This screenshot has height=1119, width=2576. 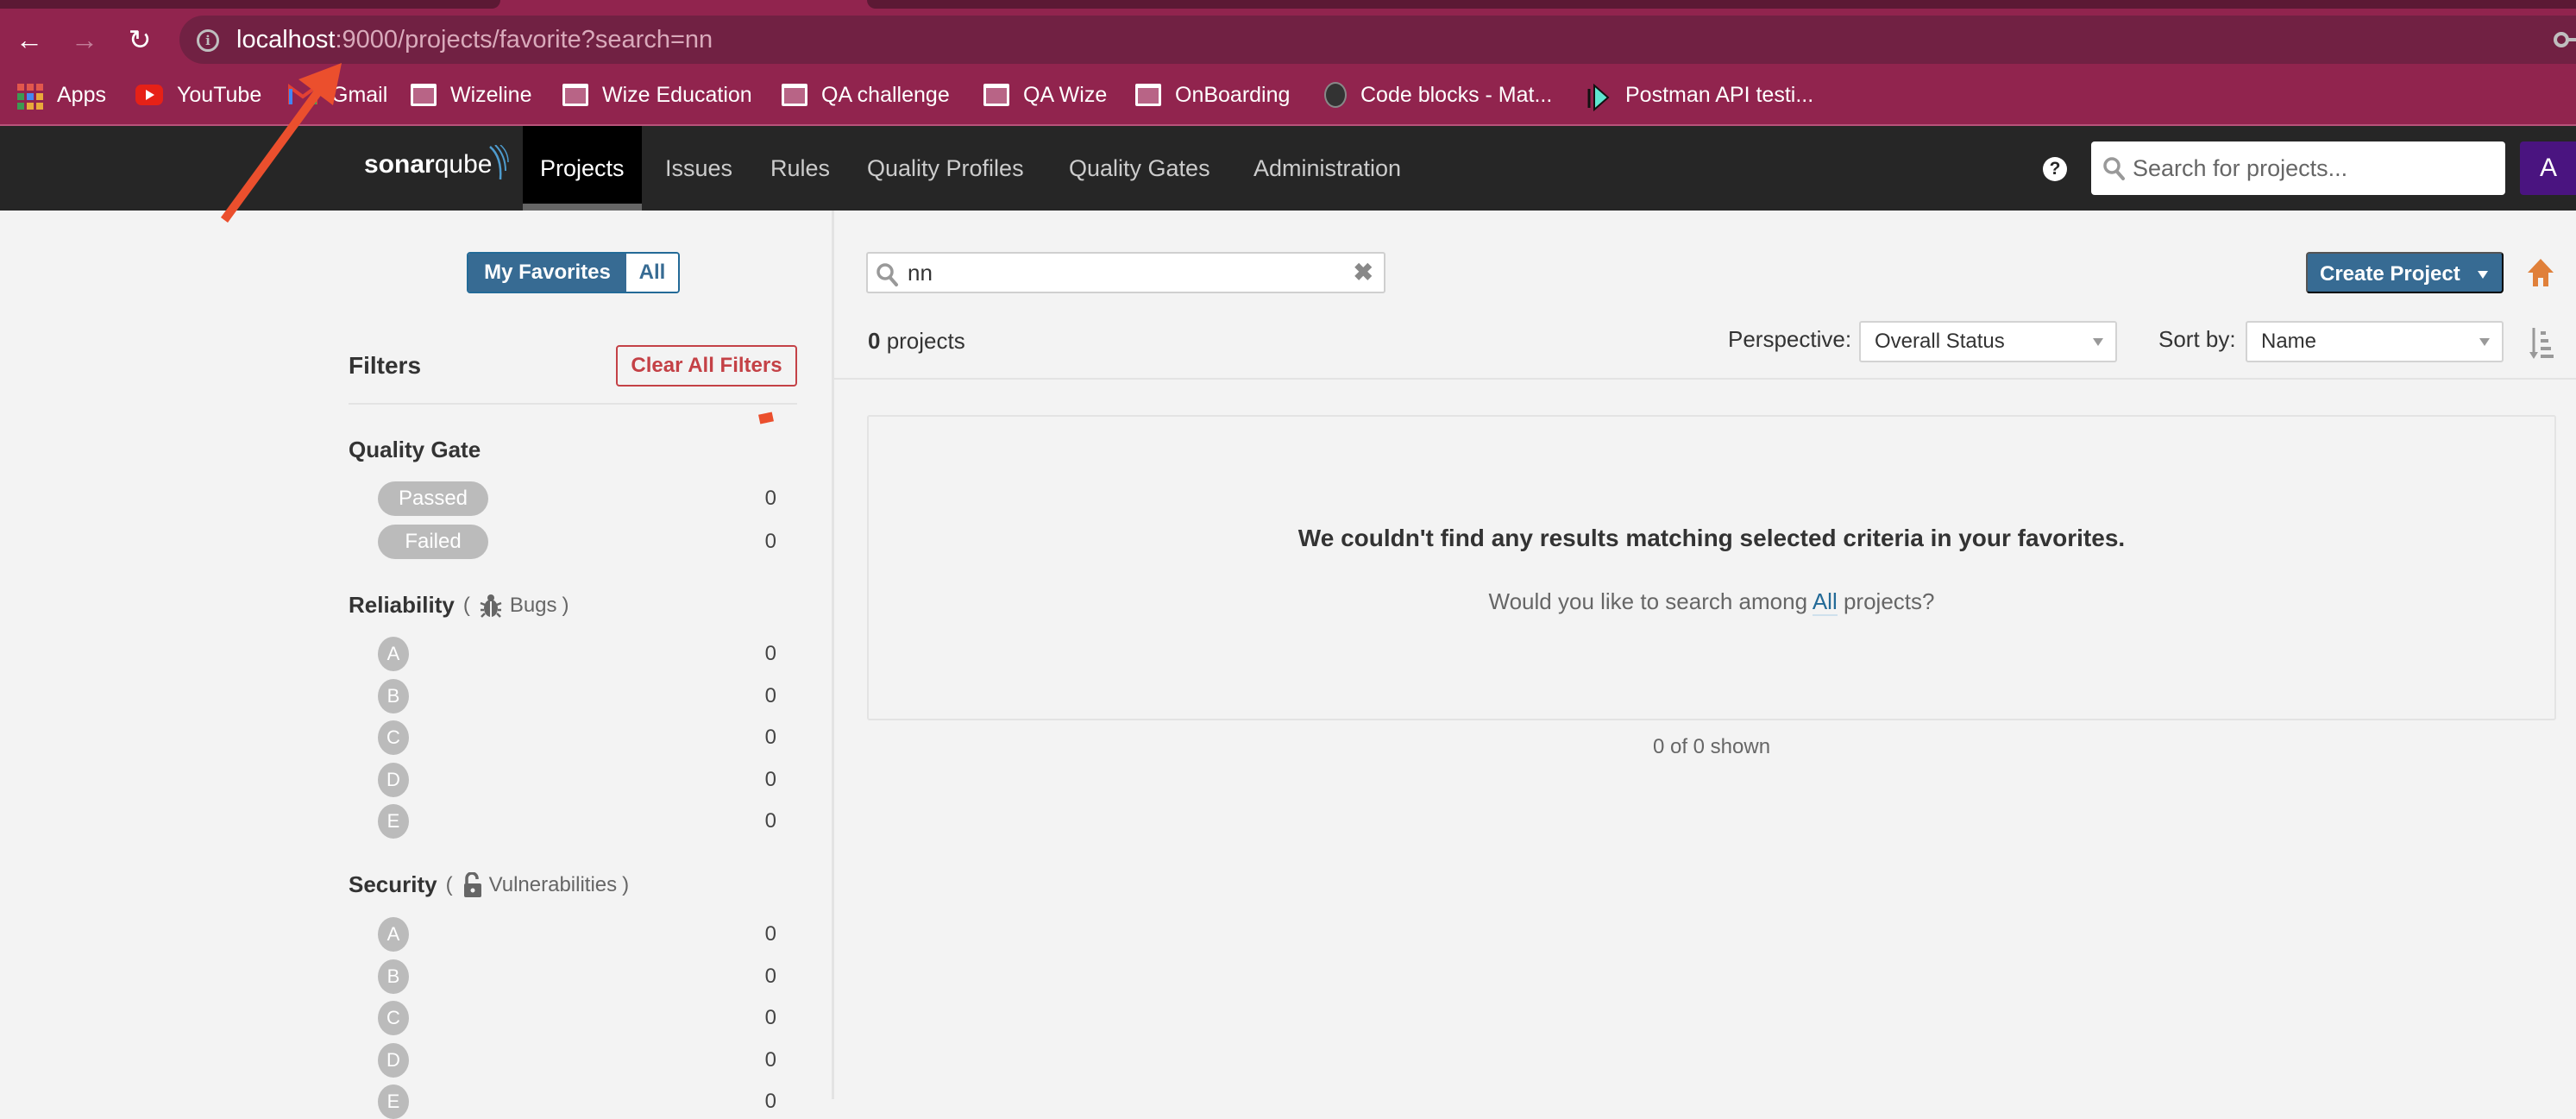 What do you see at coordinates (766, 418) in the screenshot?
I see `annotation-mark` at bounding box center [766, 418].